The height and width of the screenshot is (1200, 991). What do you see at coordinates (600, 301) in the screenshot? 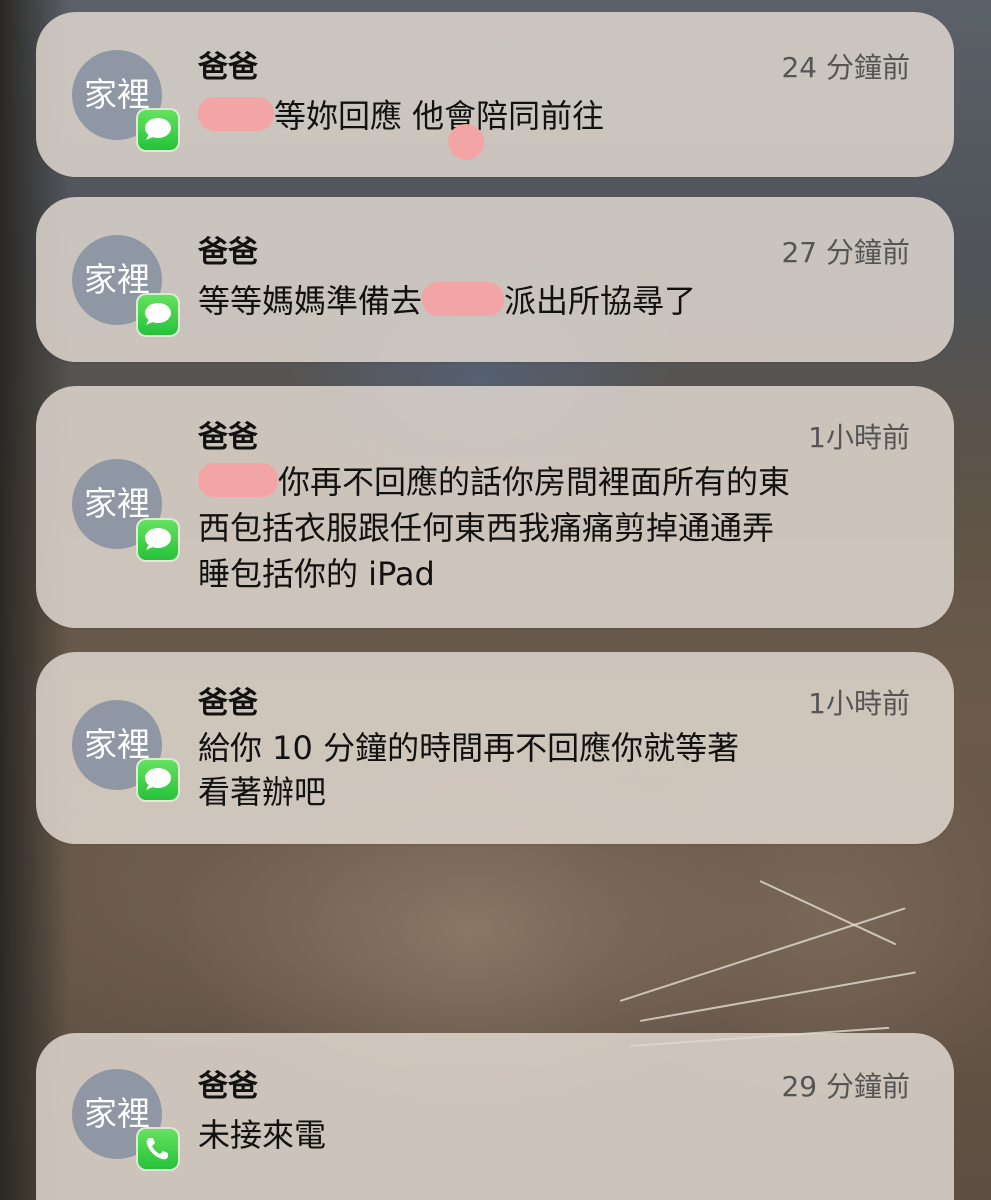
I see `message-text: 派出所協尋了` at bounding box center [600, 301].